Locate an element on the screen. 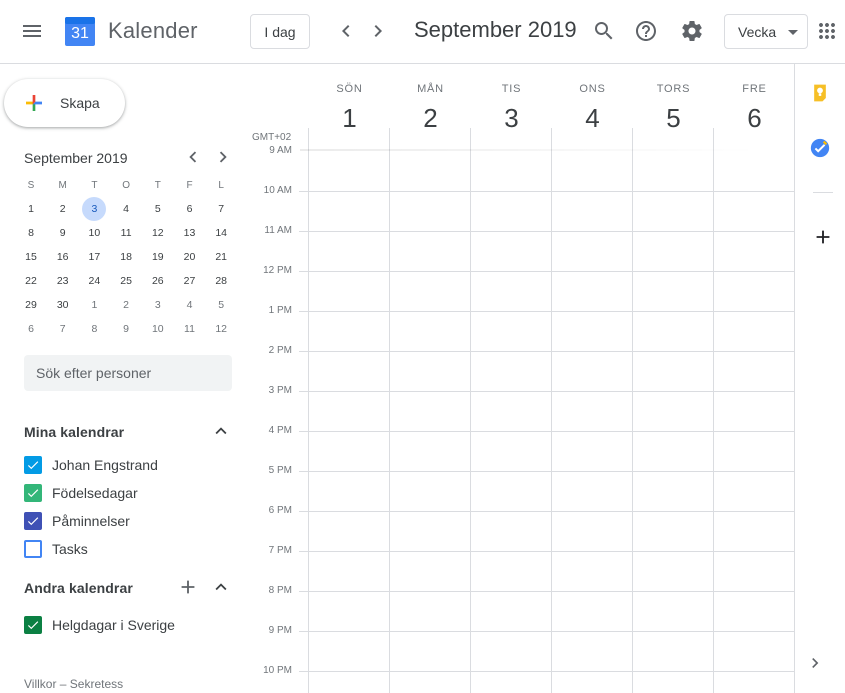  hour-label: 3 PM is located at coordinates (280, 390).